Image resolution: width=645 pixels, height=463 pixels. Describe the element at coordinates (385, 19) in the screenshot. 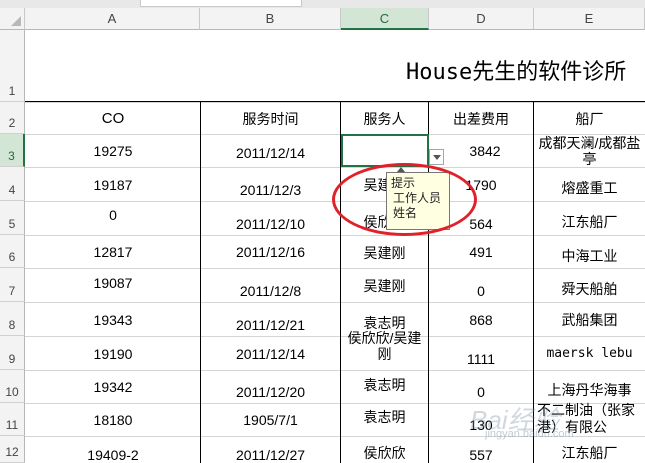

I see `column-header-c: C` at that location.